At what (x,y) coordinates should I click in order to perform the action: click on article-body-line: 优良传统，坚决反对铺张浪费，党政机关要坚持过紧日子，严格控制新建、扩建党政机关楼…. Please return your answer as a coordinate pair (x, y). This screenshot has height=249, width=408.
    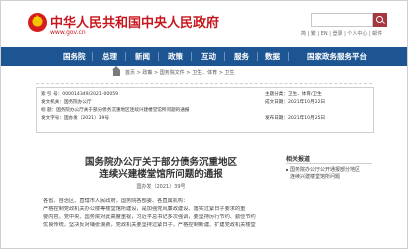
    Looking at the image, I should click on (149, 225).